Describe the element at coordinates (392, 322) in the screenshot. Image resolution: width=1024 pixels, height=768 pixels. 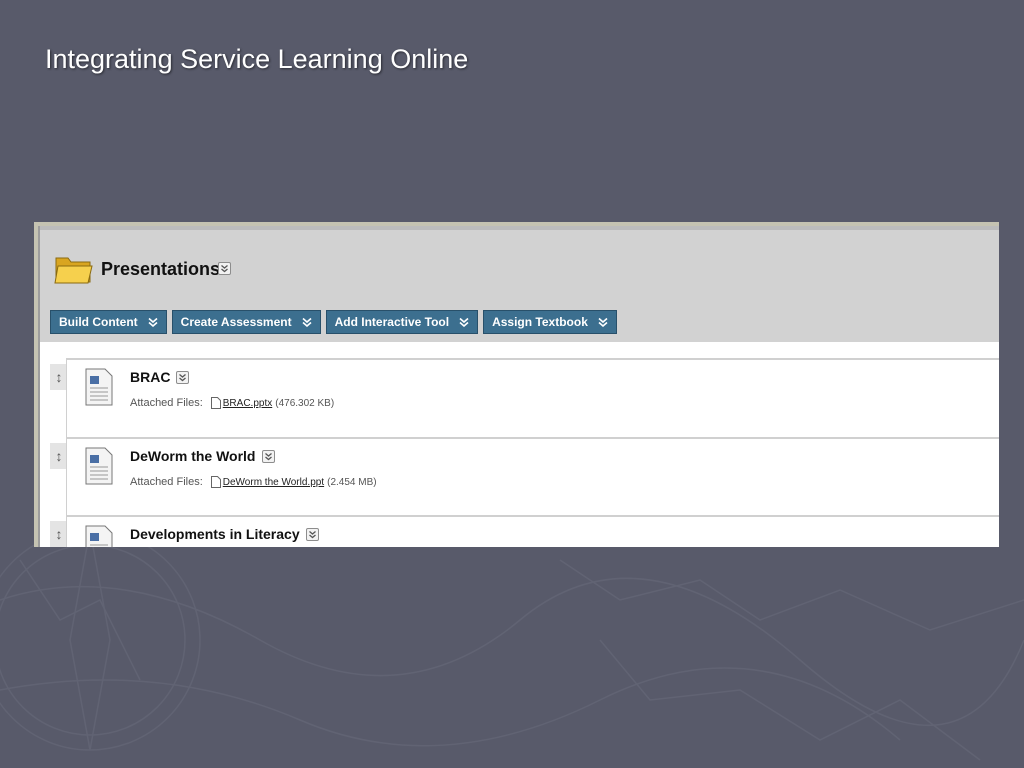
I see `button-label: Add Interactive Tool` at that location.